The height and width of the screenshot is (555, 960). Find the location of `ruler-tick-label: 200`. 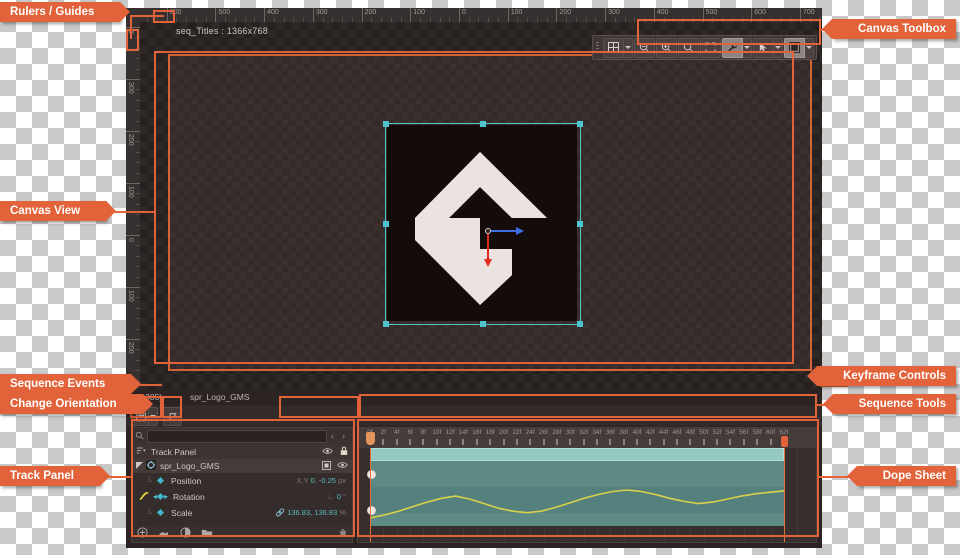

ruler-tick-label: 200 is located at coordinates (130, 348).